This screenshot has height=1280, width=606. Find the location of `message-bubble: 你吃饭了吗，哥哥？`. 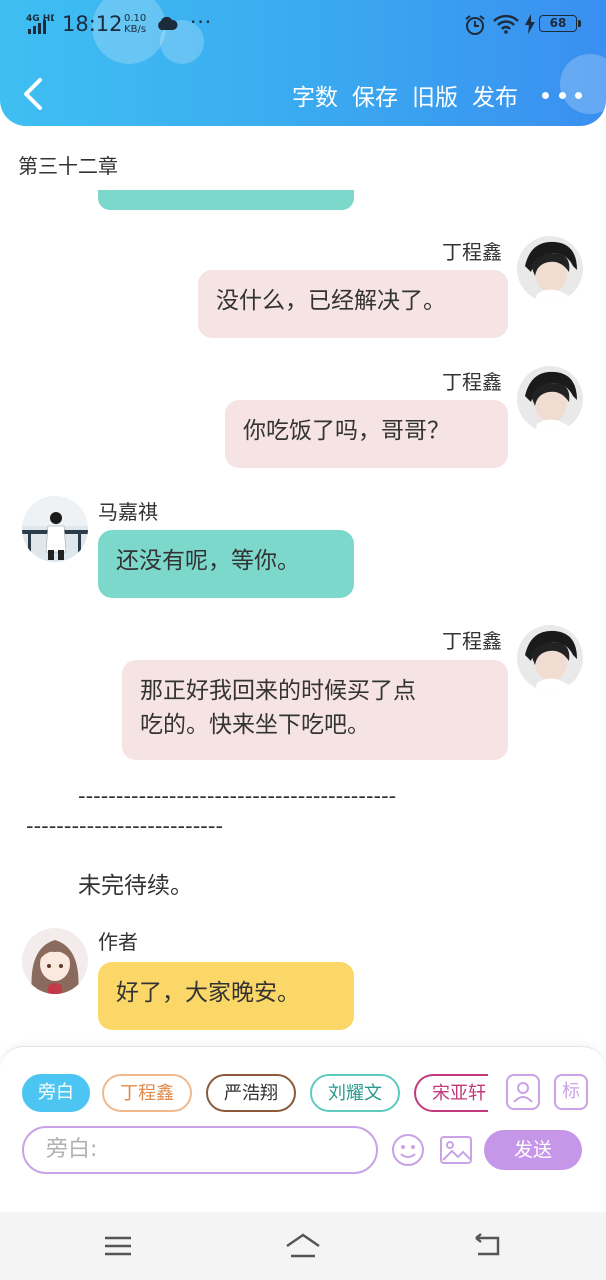

message-bubble: 你吃饭了吗，哥哥？ is located at coordinates (366, 434).